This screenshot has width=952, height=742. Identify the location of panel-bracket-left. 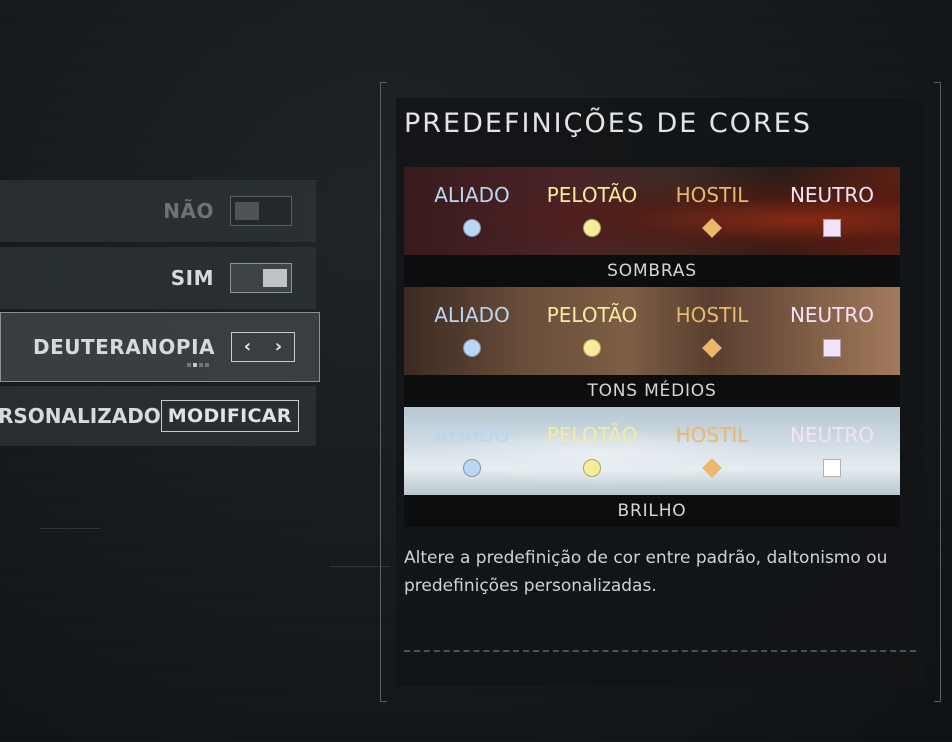
(383, 392).